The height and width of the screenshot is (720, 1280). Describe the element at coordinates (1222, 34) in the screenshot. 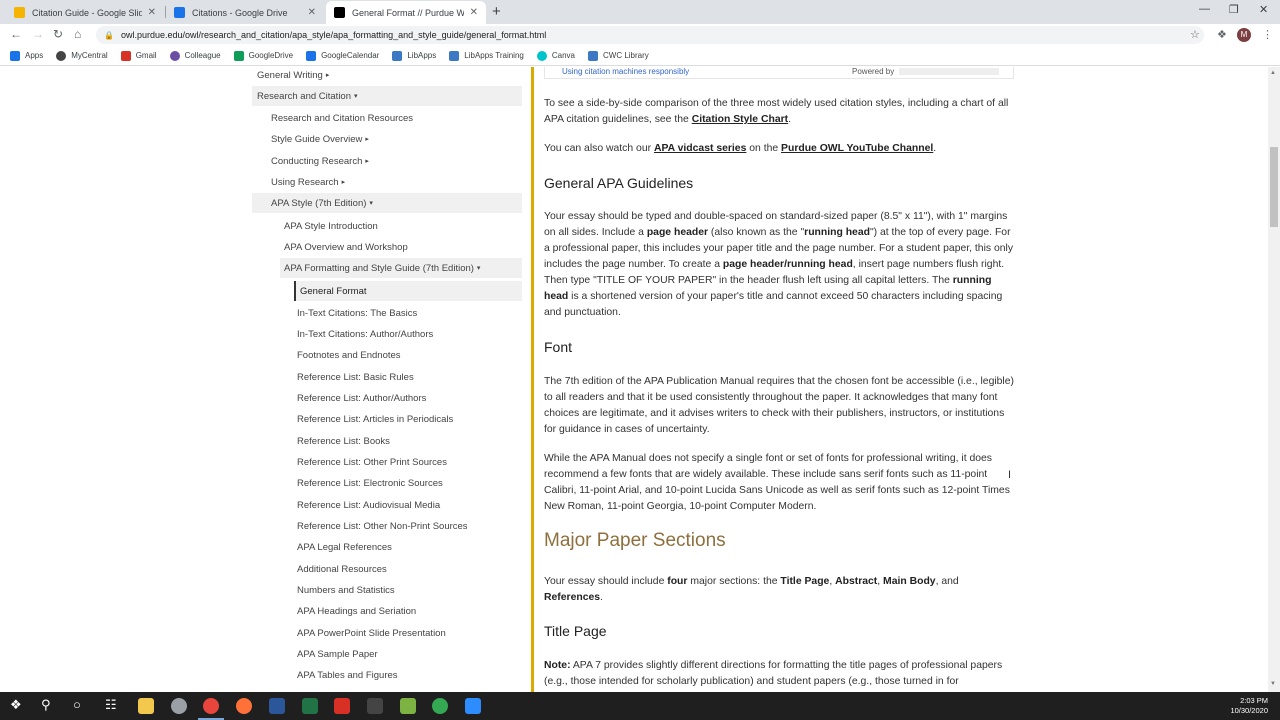

I see `extensions-puzzle-icon: ❖` at that location.